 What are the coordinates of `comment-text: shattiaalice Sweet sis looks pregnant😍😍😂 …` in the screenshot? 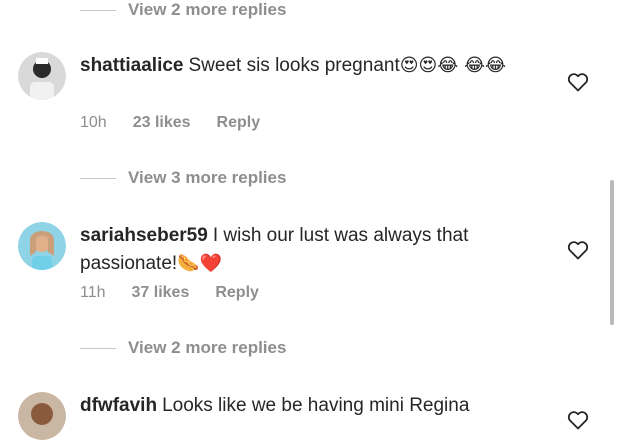 It's located at (315, 66).